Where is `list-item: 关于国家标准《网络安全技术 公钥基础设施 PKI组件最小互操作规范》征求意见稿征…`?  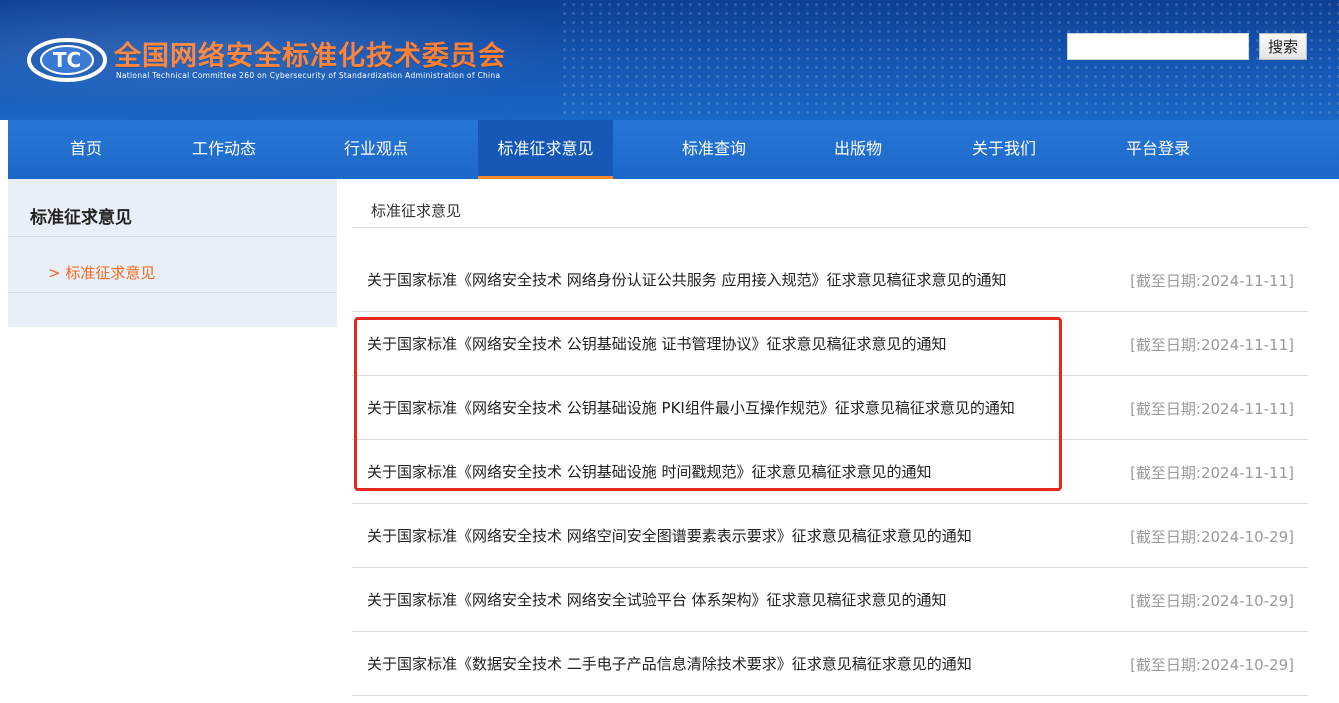
list-item: 关于国家标准《网络安全技术 公钥基础设施 PKI组件最小互操作规范》征求意见稿征… is located at coordinates (830, 408).